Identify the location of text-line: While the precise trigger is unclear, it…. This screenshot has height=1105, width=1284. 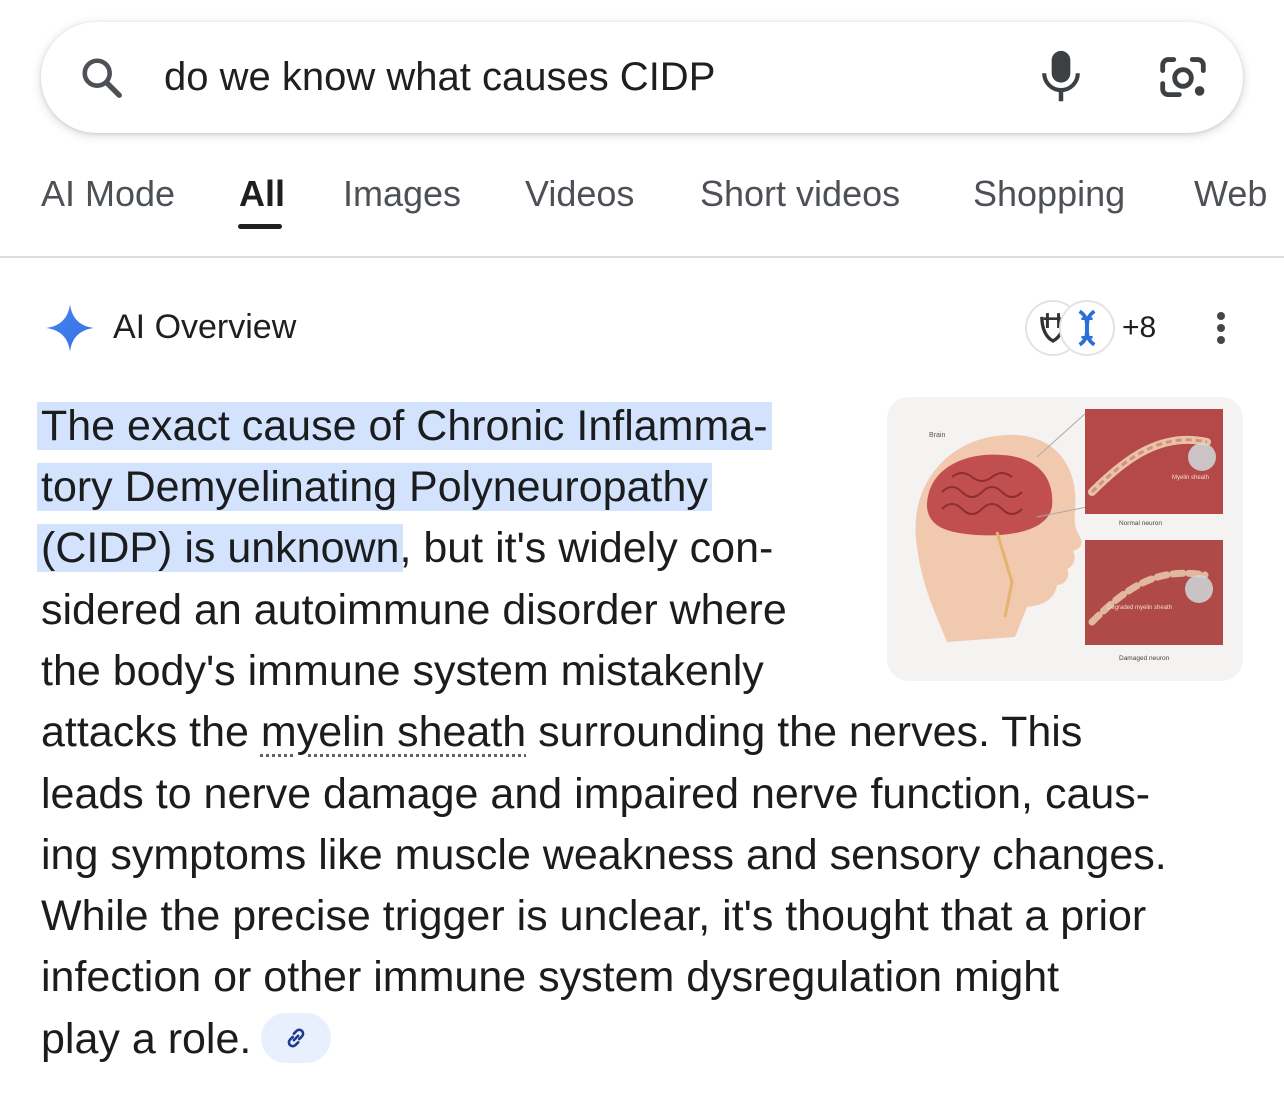
(594, 916).